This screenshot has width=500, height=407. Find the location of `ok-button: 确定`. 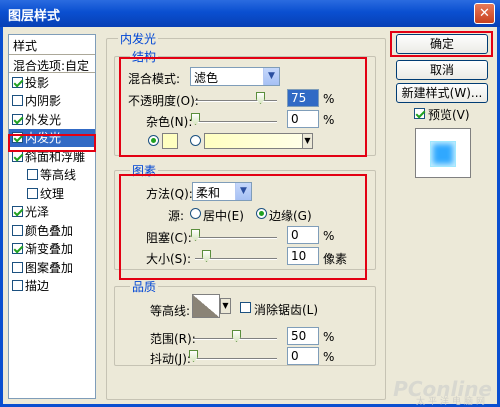

ok-button: 确定 is located at coordinates (442, 44).